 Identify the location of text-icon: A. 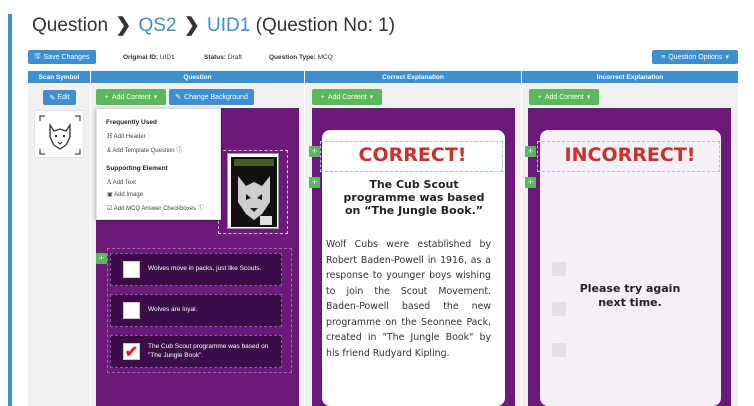
(109, 182).